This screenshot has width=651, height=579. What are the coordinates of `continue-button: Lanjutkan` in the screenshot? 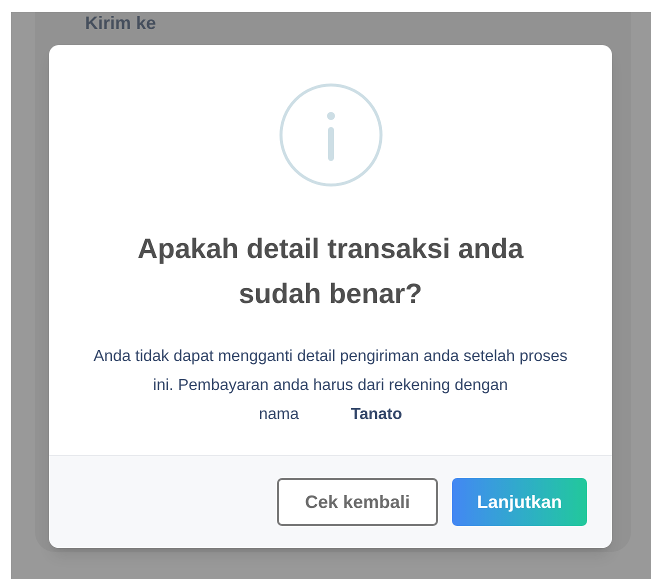 It's located at (519, 502).